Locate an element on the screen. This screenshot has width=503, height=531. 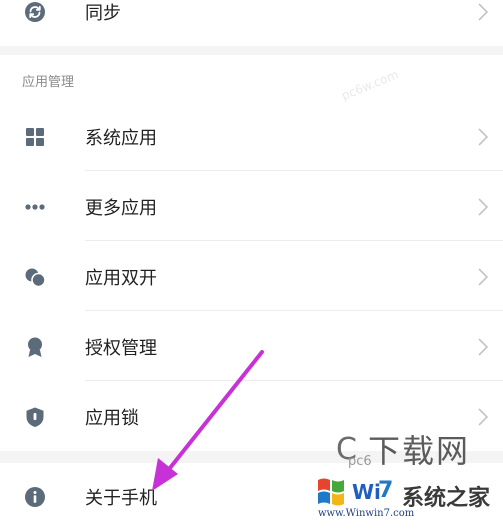
watermark-big-text: 下载网 is located at coordinates (419, 451).